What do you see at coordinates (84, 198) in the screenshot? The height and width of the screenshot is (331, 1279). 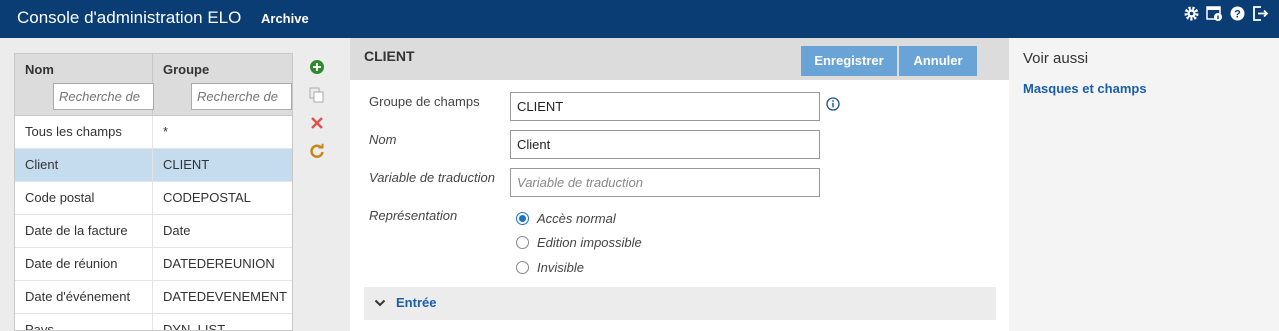 I see `row-name: Code postal` at bounding box center [84, 198].